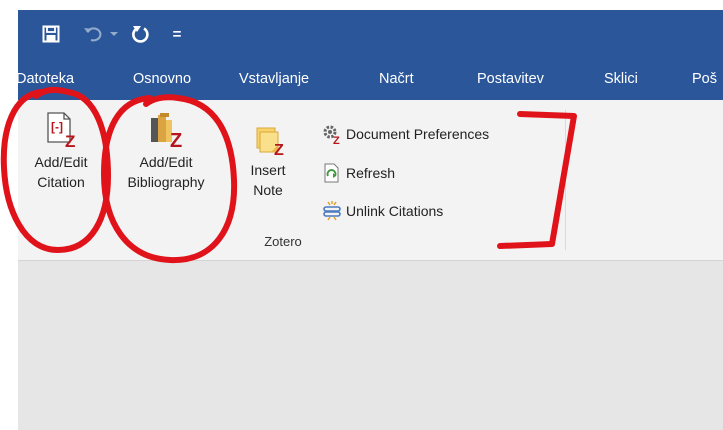  Describe the element at coordinates (61, 152) in the screenshot. I see `add-edit-citation-button: [-] Z Add/Edit Citation` at that location.